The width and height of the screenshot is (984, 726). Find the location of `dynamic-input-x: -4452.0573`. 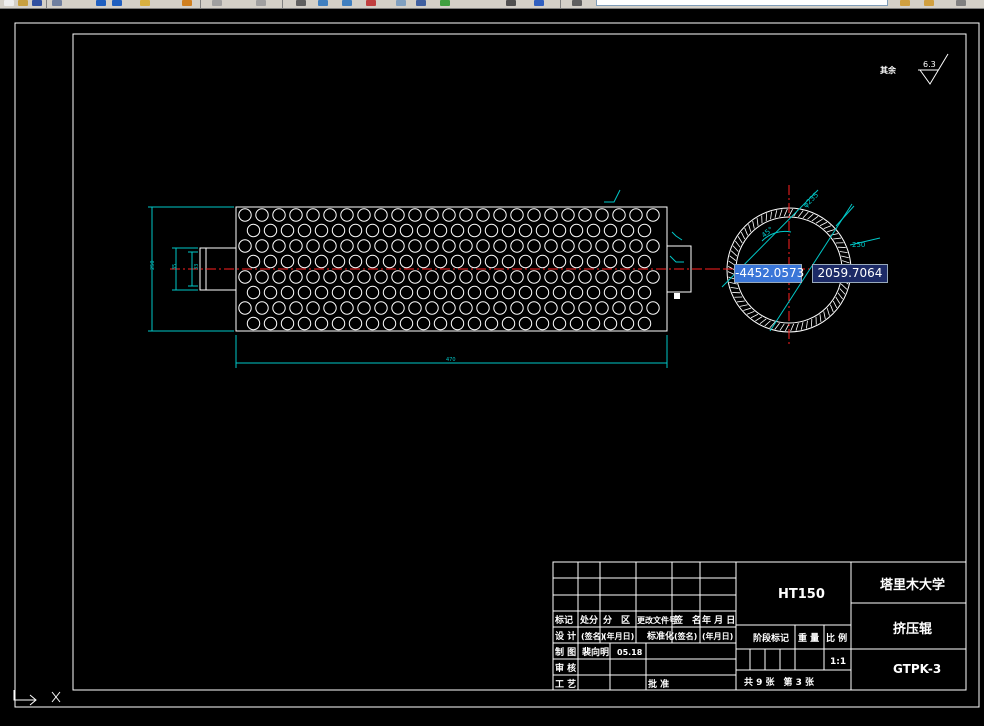

dynamic-input-x: -4452.0573 is located at coordinates (768, 273).